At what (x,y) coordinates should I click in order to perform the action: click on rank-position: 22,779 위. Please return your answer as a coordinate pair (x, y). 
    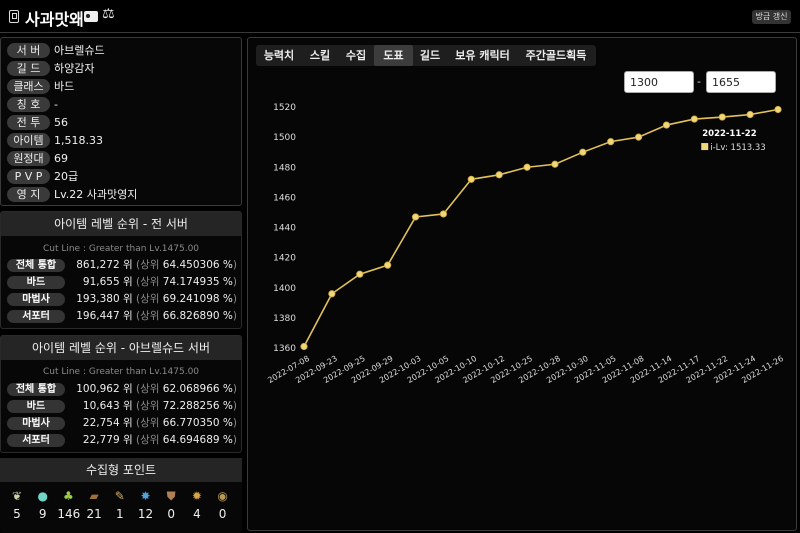
    Looking at the image, I should click on (107, 440).